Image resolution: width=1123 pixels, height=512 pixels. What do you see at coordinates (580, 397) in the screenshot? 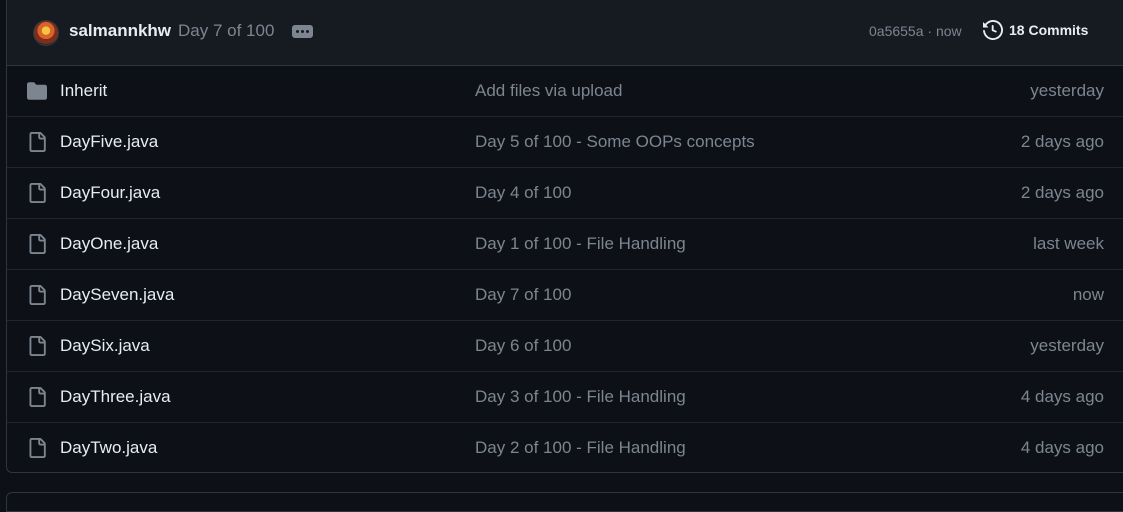
I see `file-commit-message-link: Day 3 of 100 - File Handling` at bounding box center [580, 397].